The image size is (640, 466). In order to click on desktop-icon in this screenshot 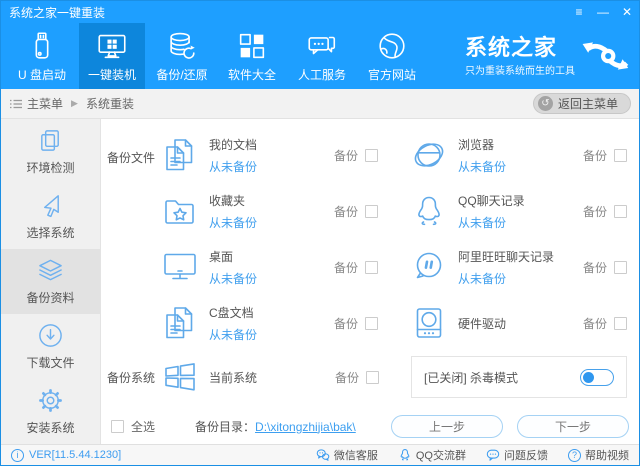, I will do `click(181, 267)`.